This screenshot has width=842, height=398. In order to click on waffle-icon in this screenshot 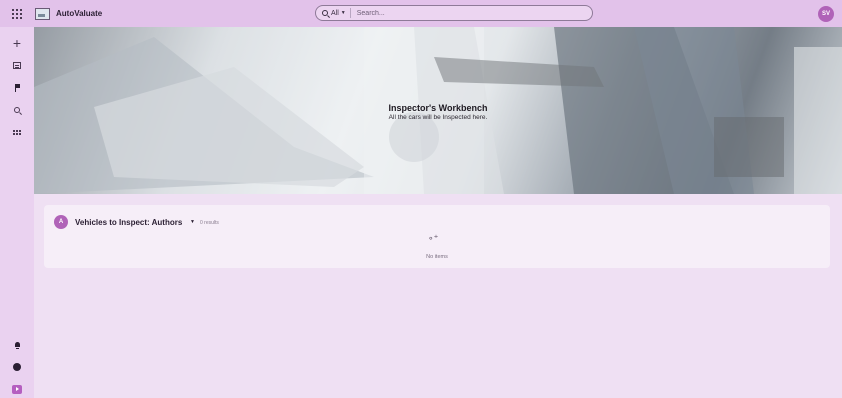, I will do `click(17, 13)`.